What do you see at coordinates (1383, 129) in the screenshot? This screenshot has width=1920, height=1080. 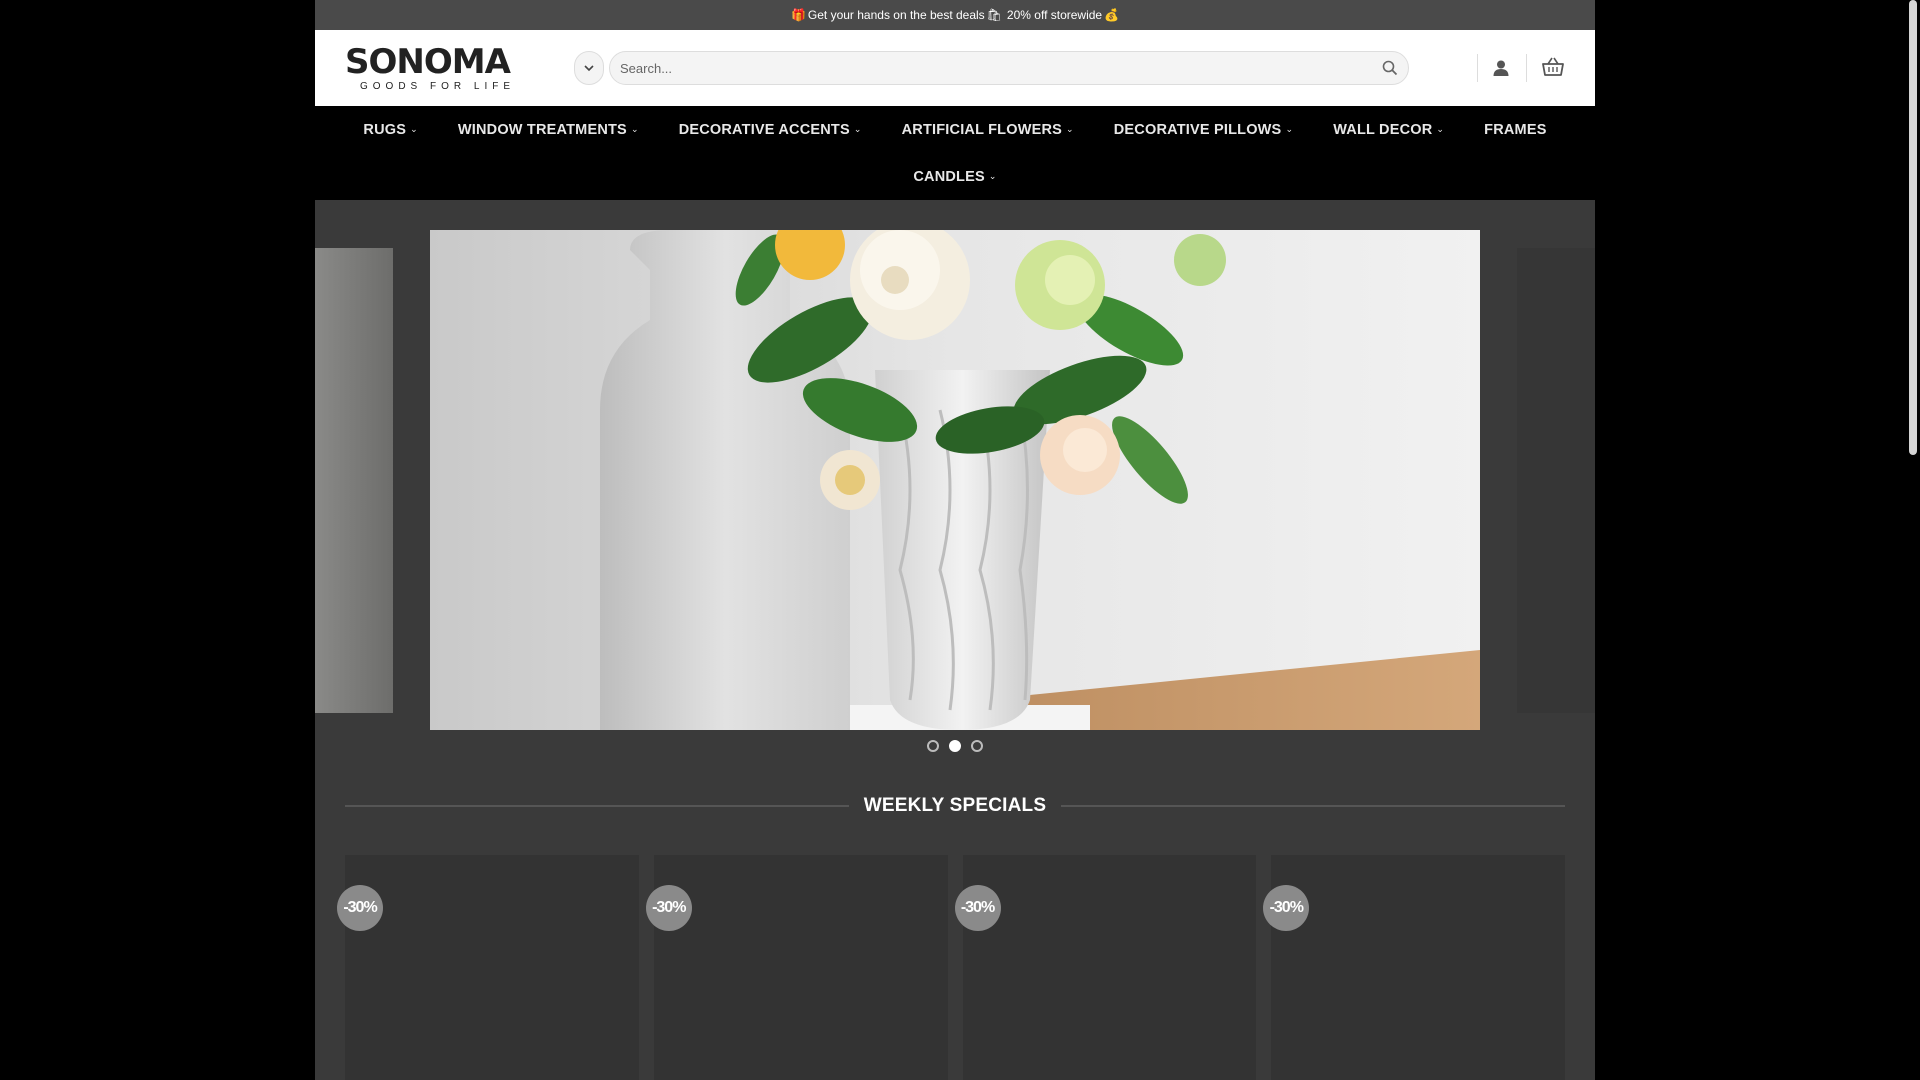 I see `nav-label: WALL DECOR` at bounding box center [1383, 129].